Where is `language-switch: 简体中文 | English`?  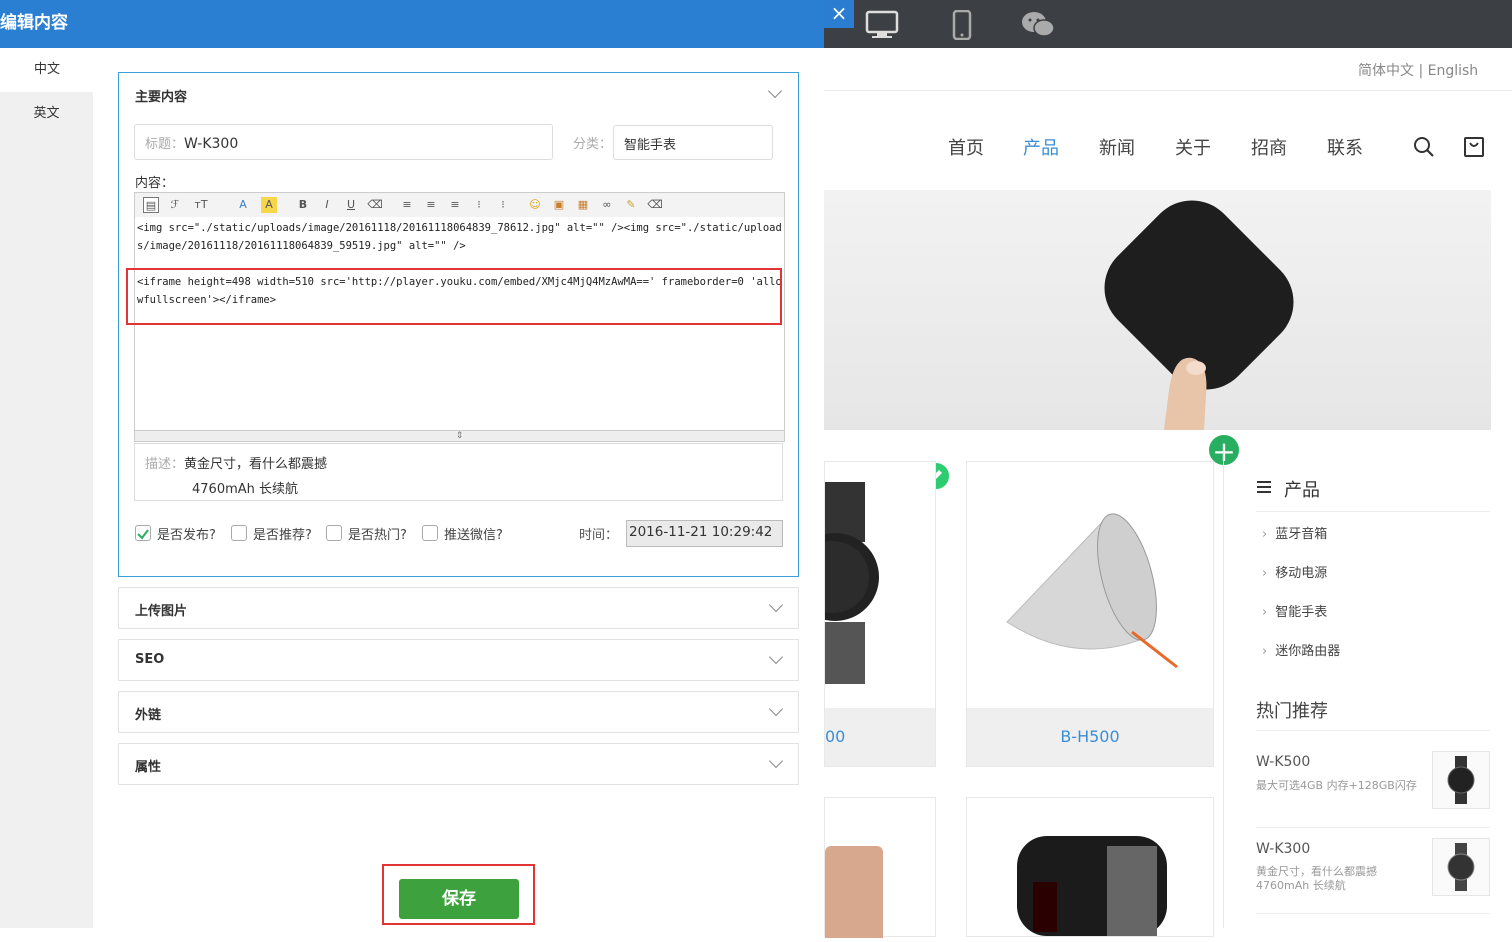 language-switch: 简体中文 | English is located at coordinates (1418, 70).